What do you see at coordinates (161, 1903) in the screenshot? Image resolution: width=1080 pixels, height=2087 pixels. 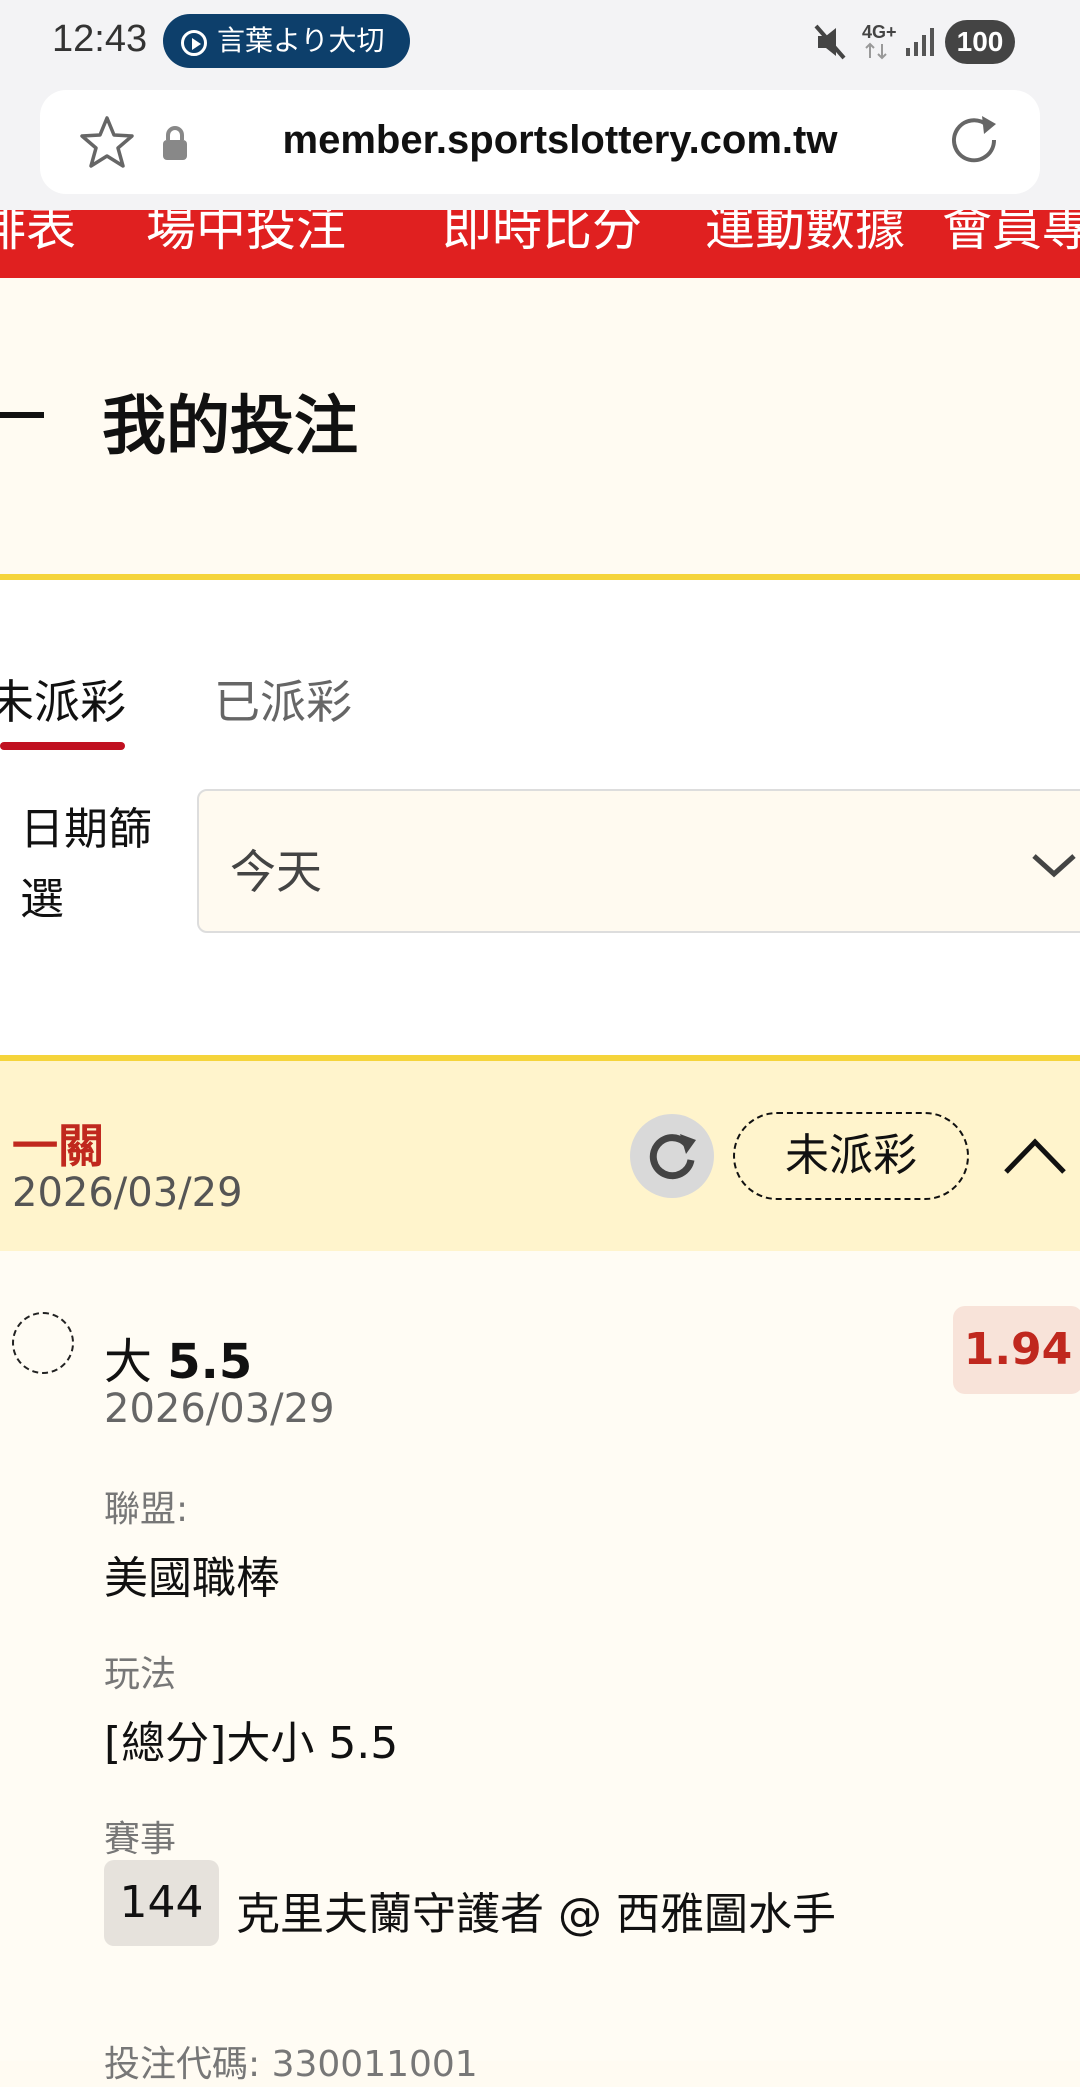 I see `game-number: 144` at bounding box center [161, 1903].